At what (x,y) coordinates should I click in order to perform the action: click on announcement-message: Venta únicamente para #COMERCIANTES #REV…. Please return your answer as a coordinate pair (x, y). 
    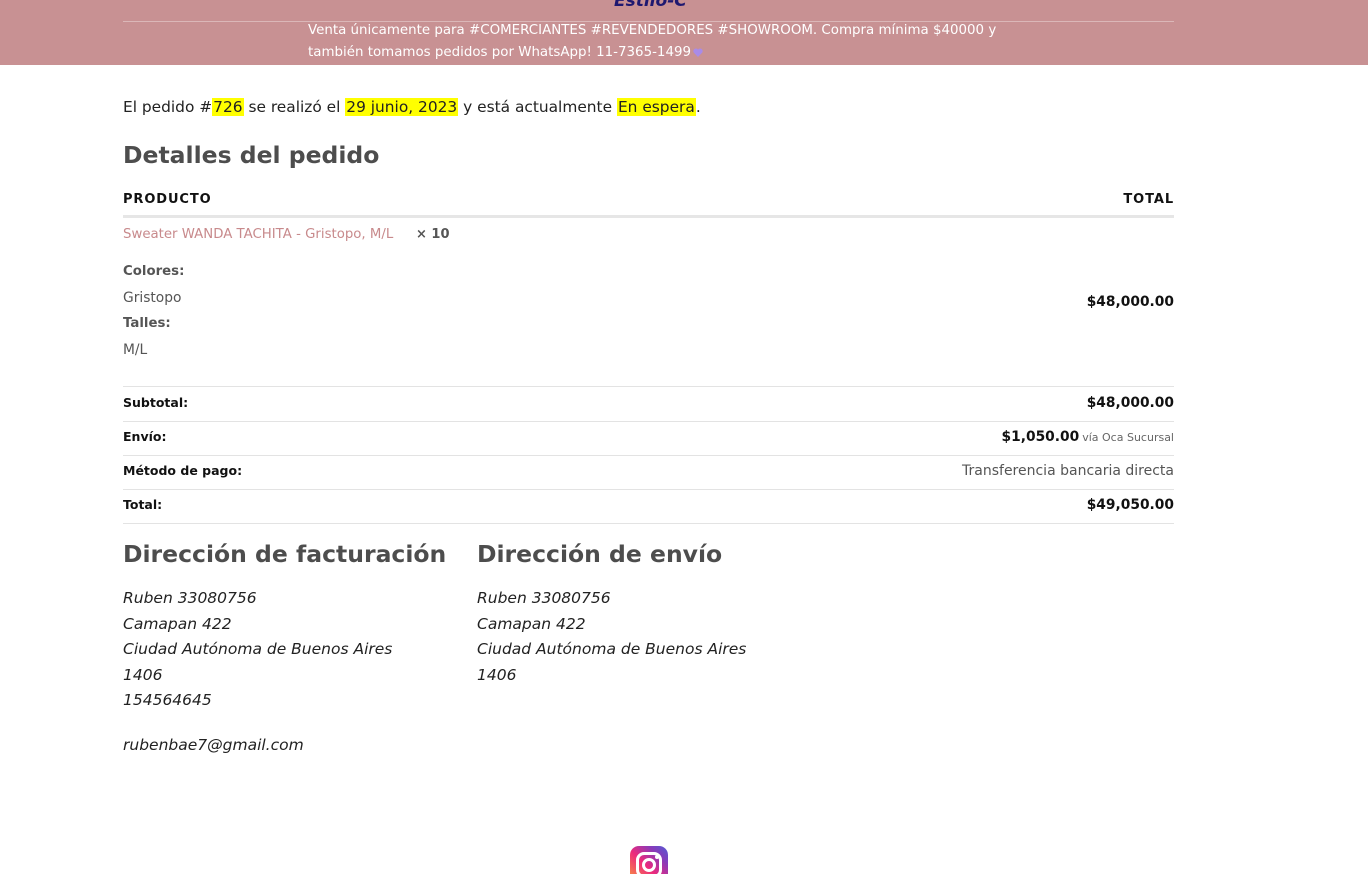
    Looking at the image, I should click on (652, 41).